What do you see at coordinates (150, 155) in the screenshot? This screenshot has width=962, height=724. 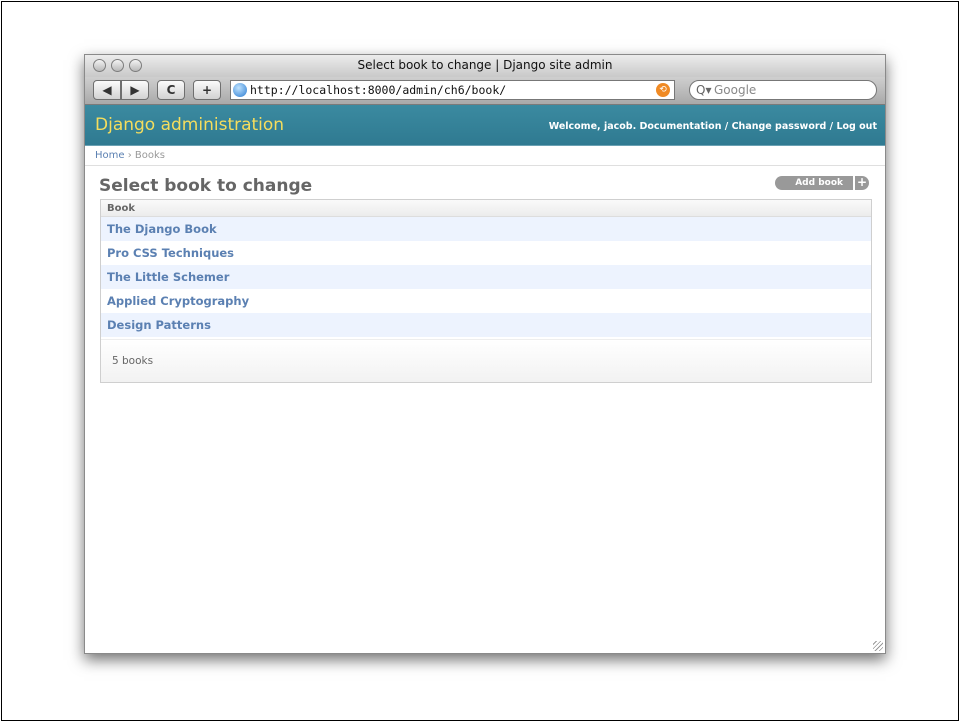 I see `breadcrumb-current: Books` at bounding box center [150, 155].